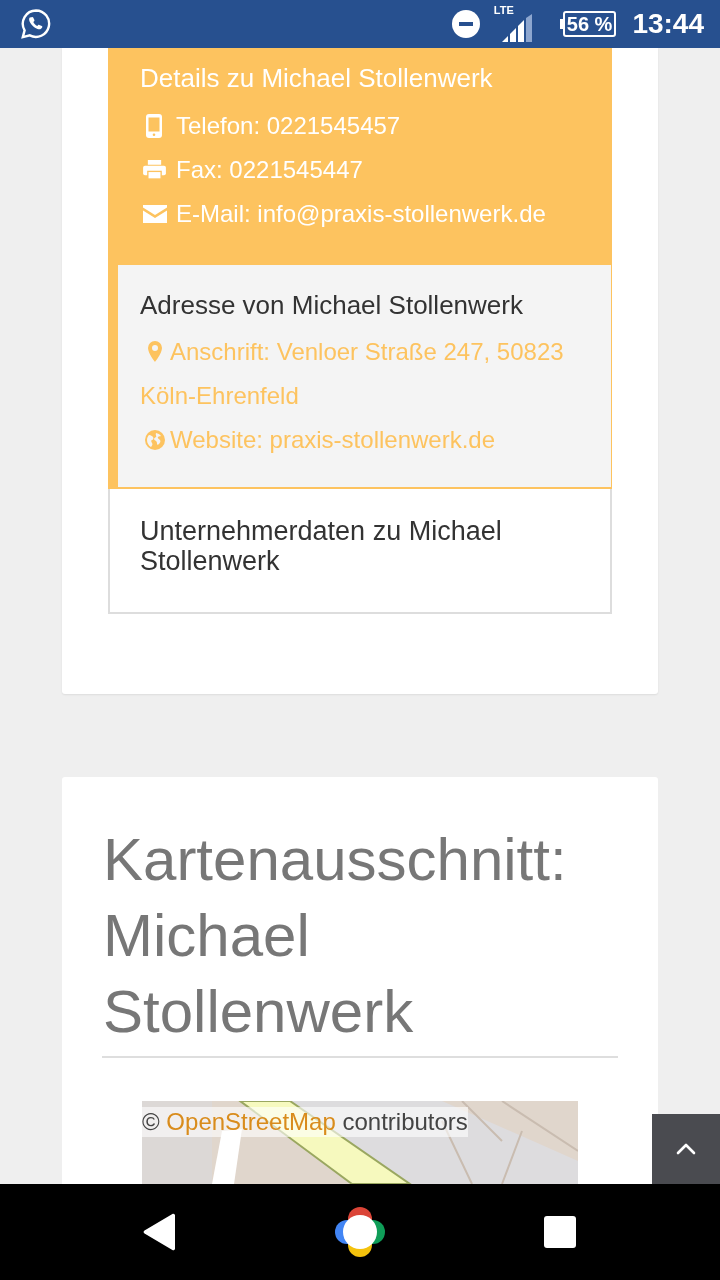 The image size is (720, 1280). I want to click on back-icon, so click(160, 1232).